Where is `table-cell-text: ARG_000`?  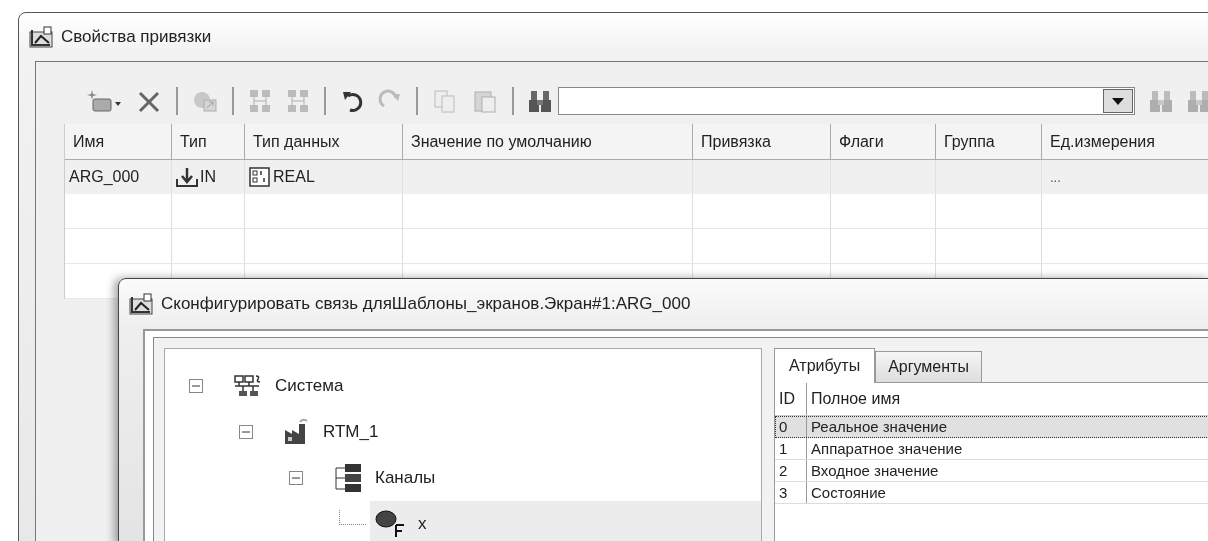 table-cell-text: ARG_000 is located at coordinates (104, 177).